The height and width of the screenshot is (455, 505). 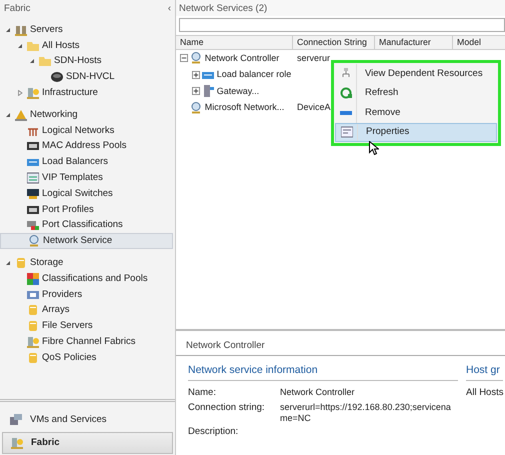 I want to click on tree-label: Network Service, so click(x=77, y=241).